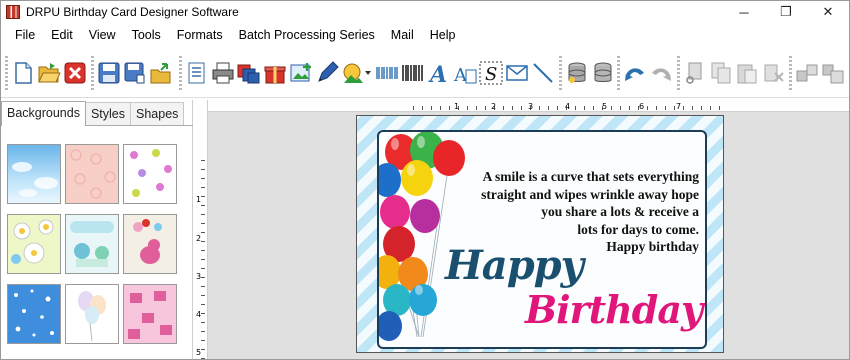 The height and width of the screenshot is (360, 850). What do you see at coordinates (22, 35) in the screenshot?
I see `menu-file: File` at bounding box center [22, 35].